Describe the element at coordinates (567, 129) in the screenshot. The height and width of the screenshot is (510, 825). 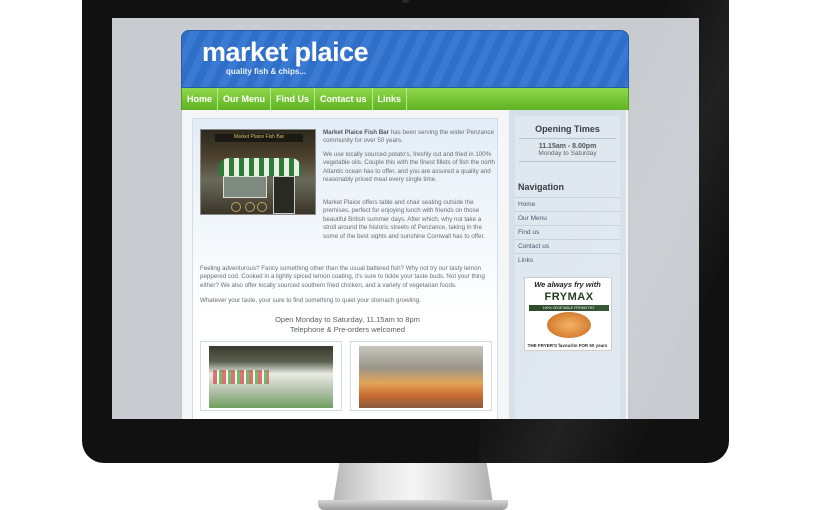
I see `opening-times-title: Opening Times` at that location.